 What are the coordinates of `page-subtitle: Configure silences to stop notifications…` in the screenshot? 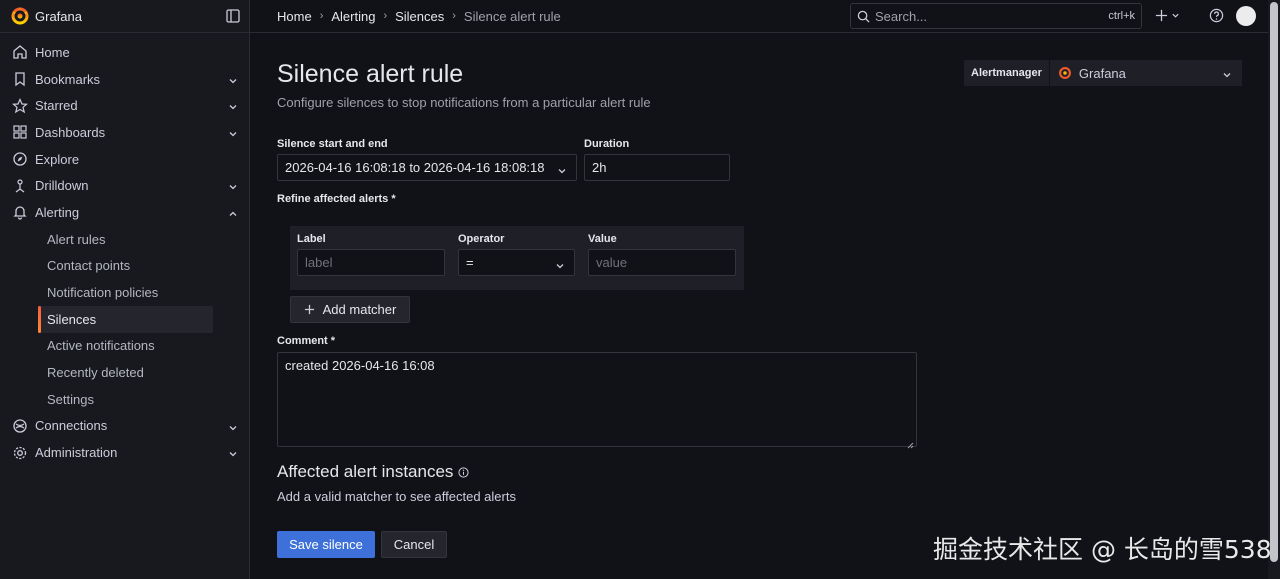 It's located at (464, 102).